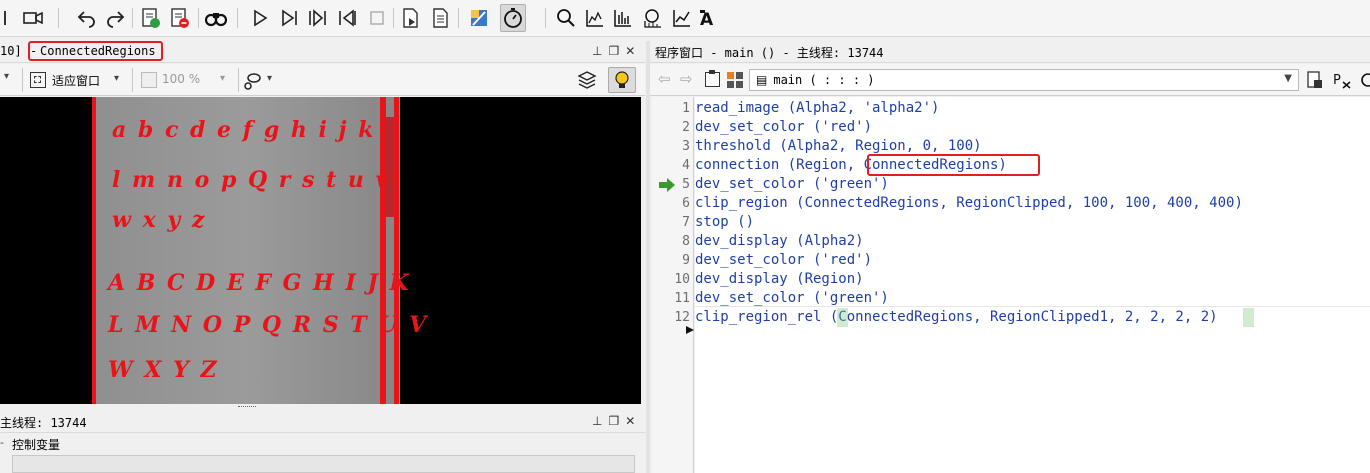  What do you see at coordinates (347, 18) in the screenshot?
I see `step-out-icon` at bounding box center [347, 18].